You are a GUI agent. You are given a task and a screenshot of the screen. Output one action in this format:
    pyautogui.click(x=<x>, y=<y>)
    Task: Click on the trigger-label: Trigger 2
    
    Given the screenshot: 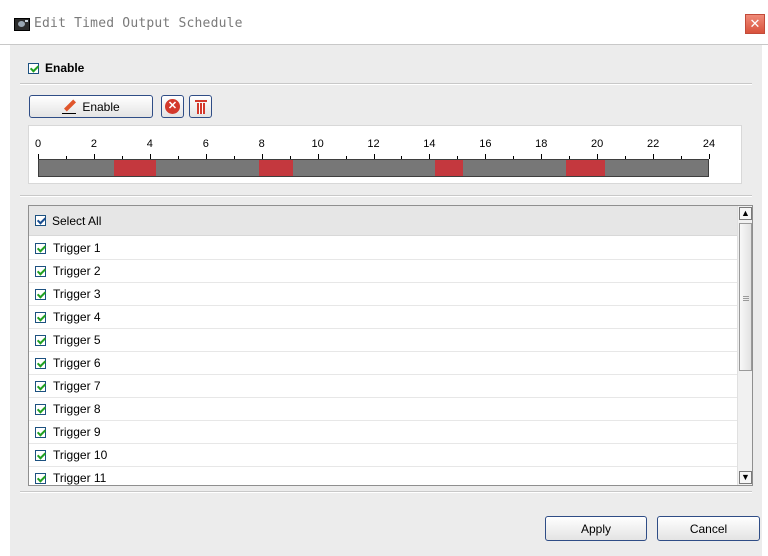 What is the action you would take?
    pyautogui.click(x=77, y=271)
    